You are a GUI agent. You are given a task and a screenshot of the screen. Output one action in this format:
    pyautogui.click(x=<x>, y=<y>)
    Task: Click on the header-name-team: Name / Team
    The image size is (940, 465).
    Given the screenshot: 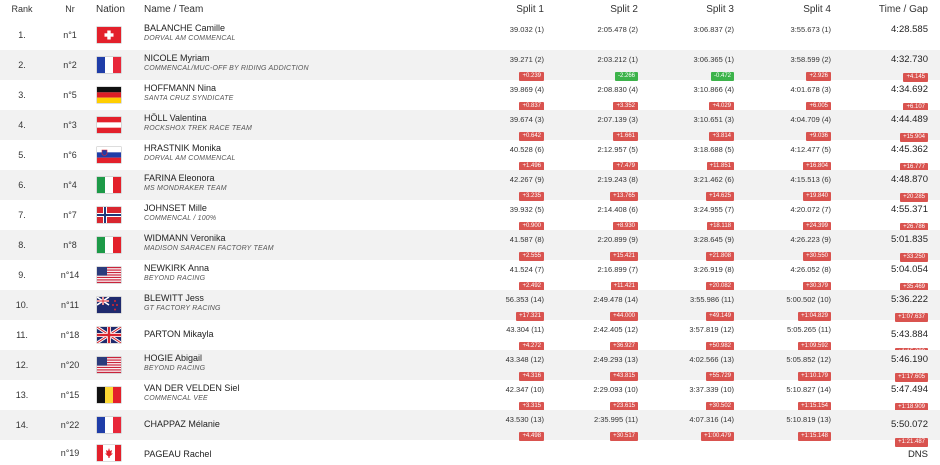 What is the action you would take?
    pyautogui.click(x=173, y=9)
    